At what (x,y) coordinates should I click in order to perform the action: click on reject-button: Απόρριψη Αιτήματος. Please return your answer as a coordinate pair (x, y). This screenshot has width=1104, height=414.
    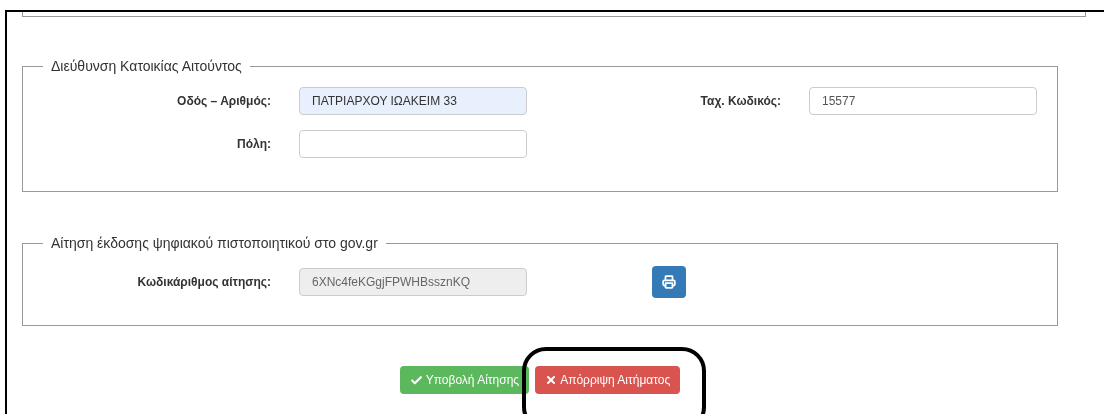
    Looking at the image, I should click on (608, 380).